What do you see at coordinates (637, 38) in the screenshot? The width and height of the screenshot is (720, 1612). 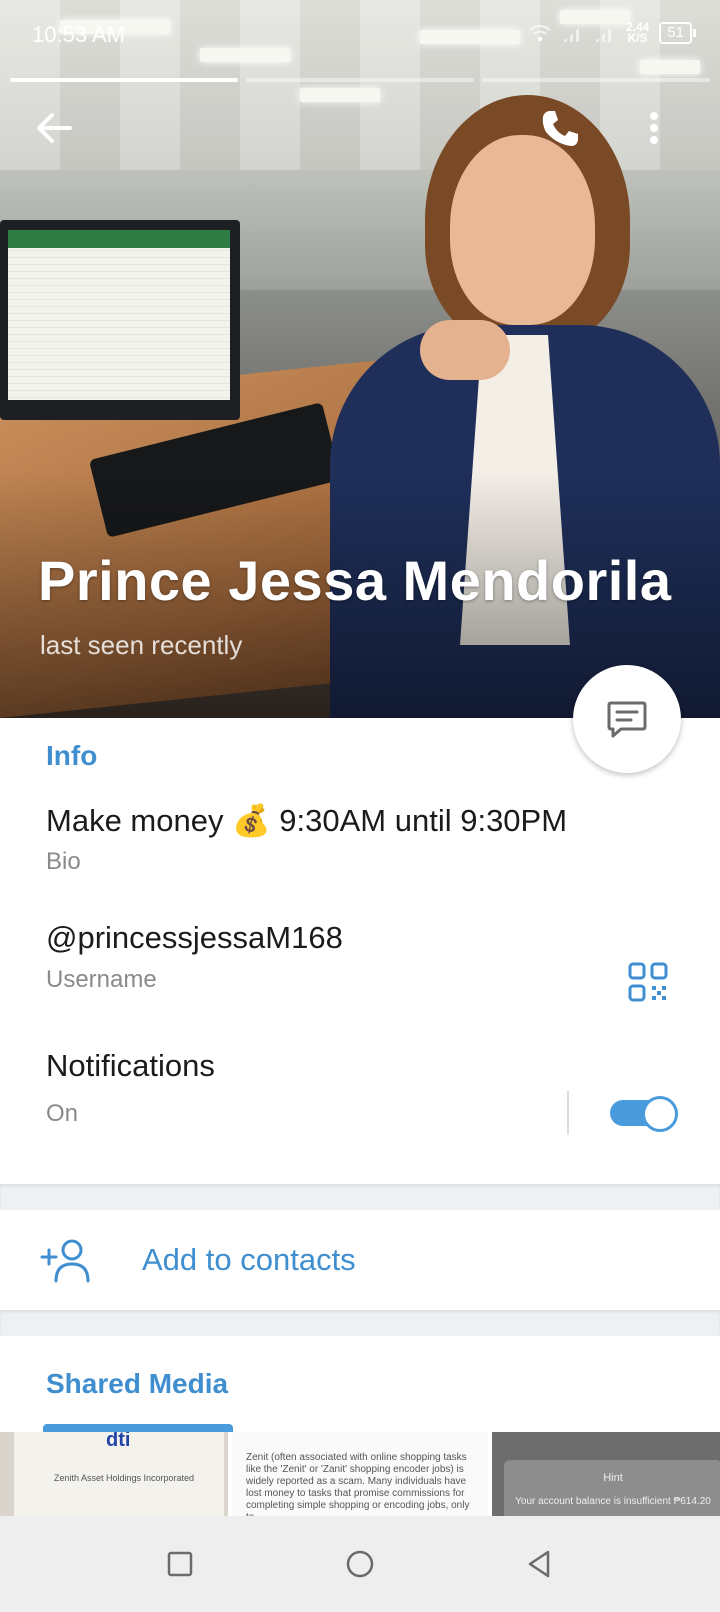 I see `net-speed-unit: K/S` at bounding box center [637, 38].